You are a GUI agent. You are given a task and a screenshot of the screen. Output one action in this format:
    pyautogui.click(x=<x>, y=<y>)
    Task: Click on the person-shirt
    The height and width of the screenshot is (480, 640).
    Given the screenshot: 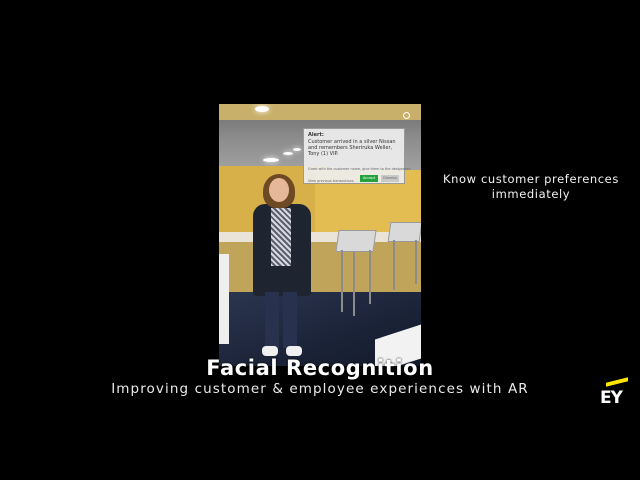 What is the action you would take?
    pyautogui.click(x=281, y=237)
    